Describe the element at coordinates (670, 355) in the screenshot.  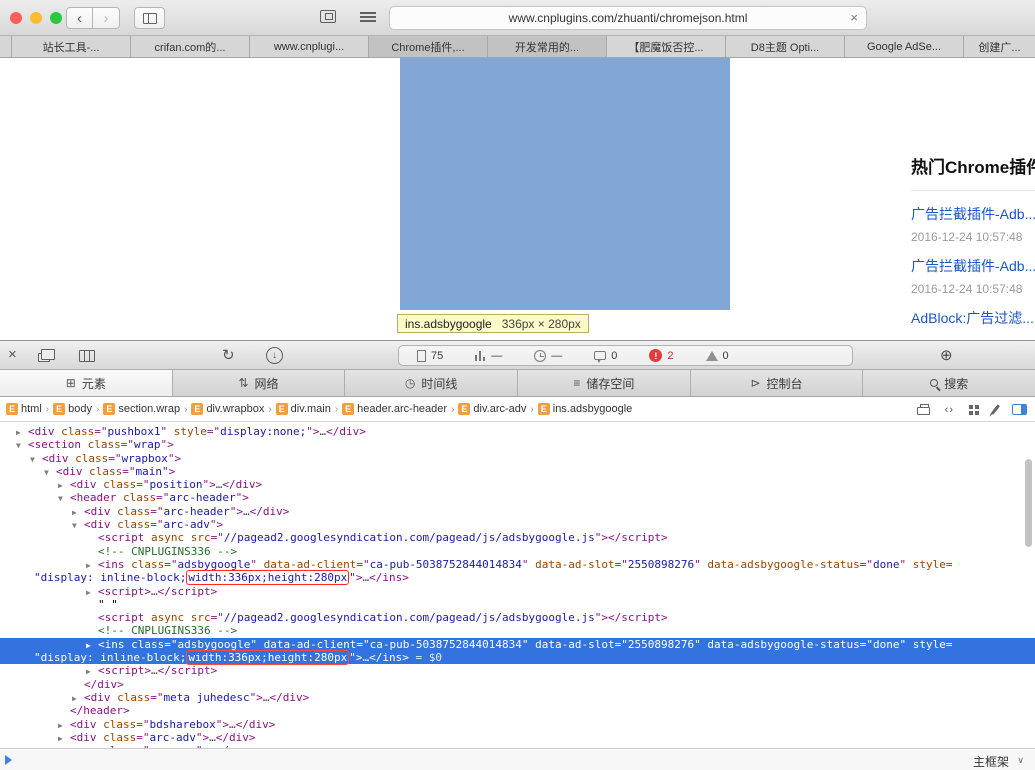
I see `error-count-value: 2` at that location.